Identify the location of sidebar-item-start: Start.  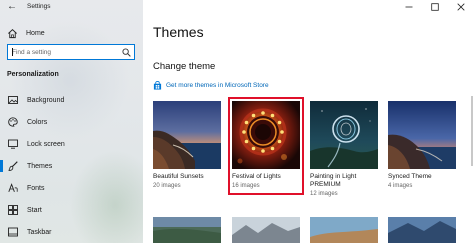
(71, 210).